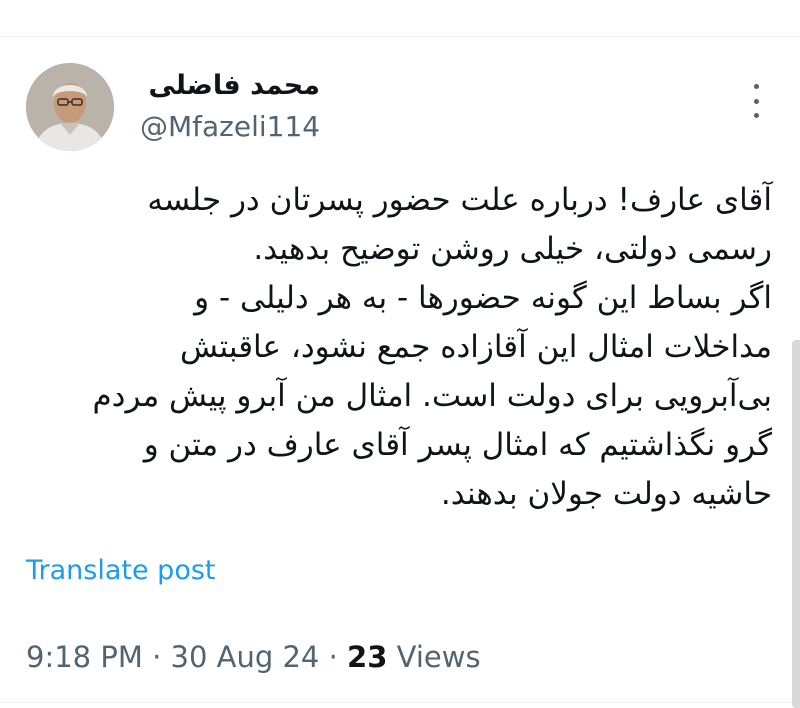  I want to click on views-count: 23, so click(367, 657).